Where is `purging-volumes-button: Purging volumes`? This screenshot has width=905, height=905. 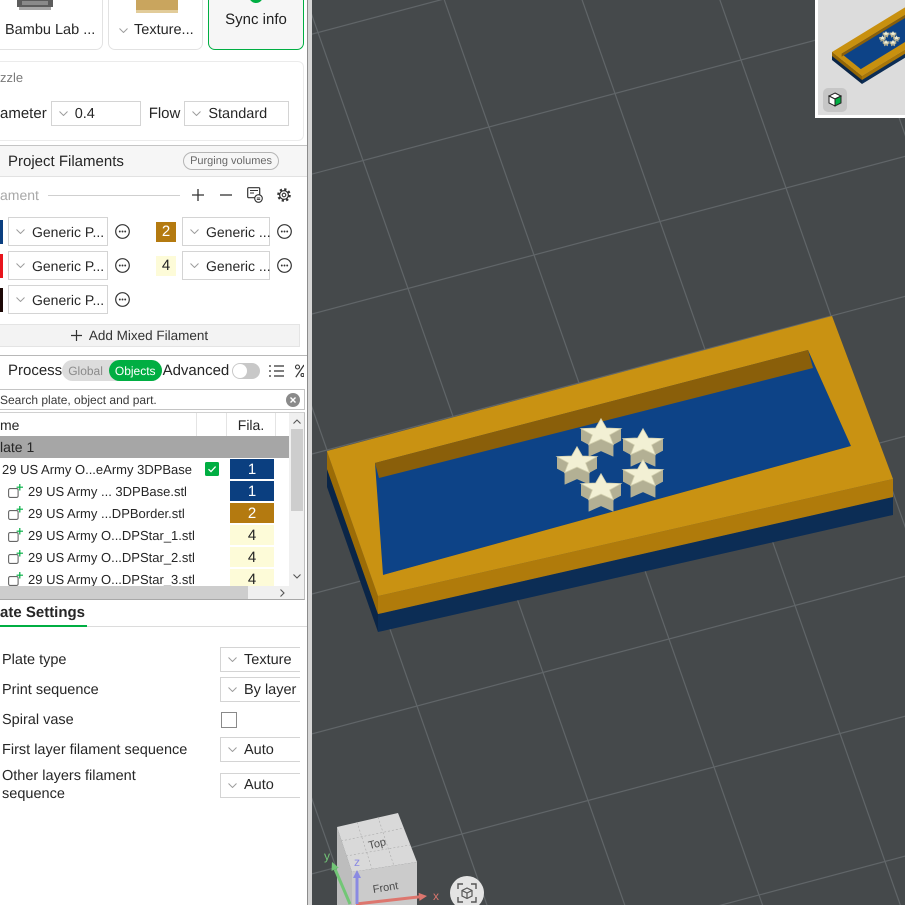
purging-volumes-button: Purging volumes is located at coordinates (231, 161).